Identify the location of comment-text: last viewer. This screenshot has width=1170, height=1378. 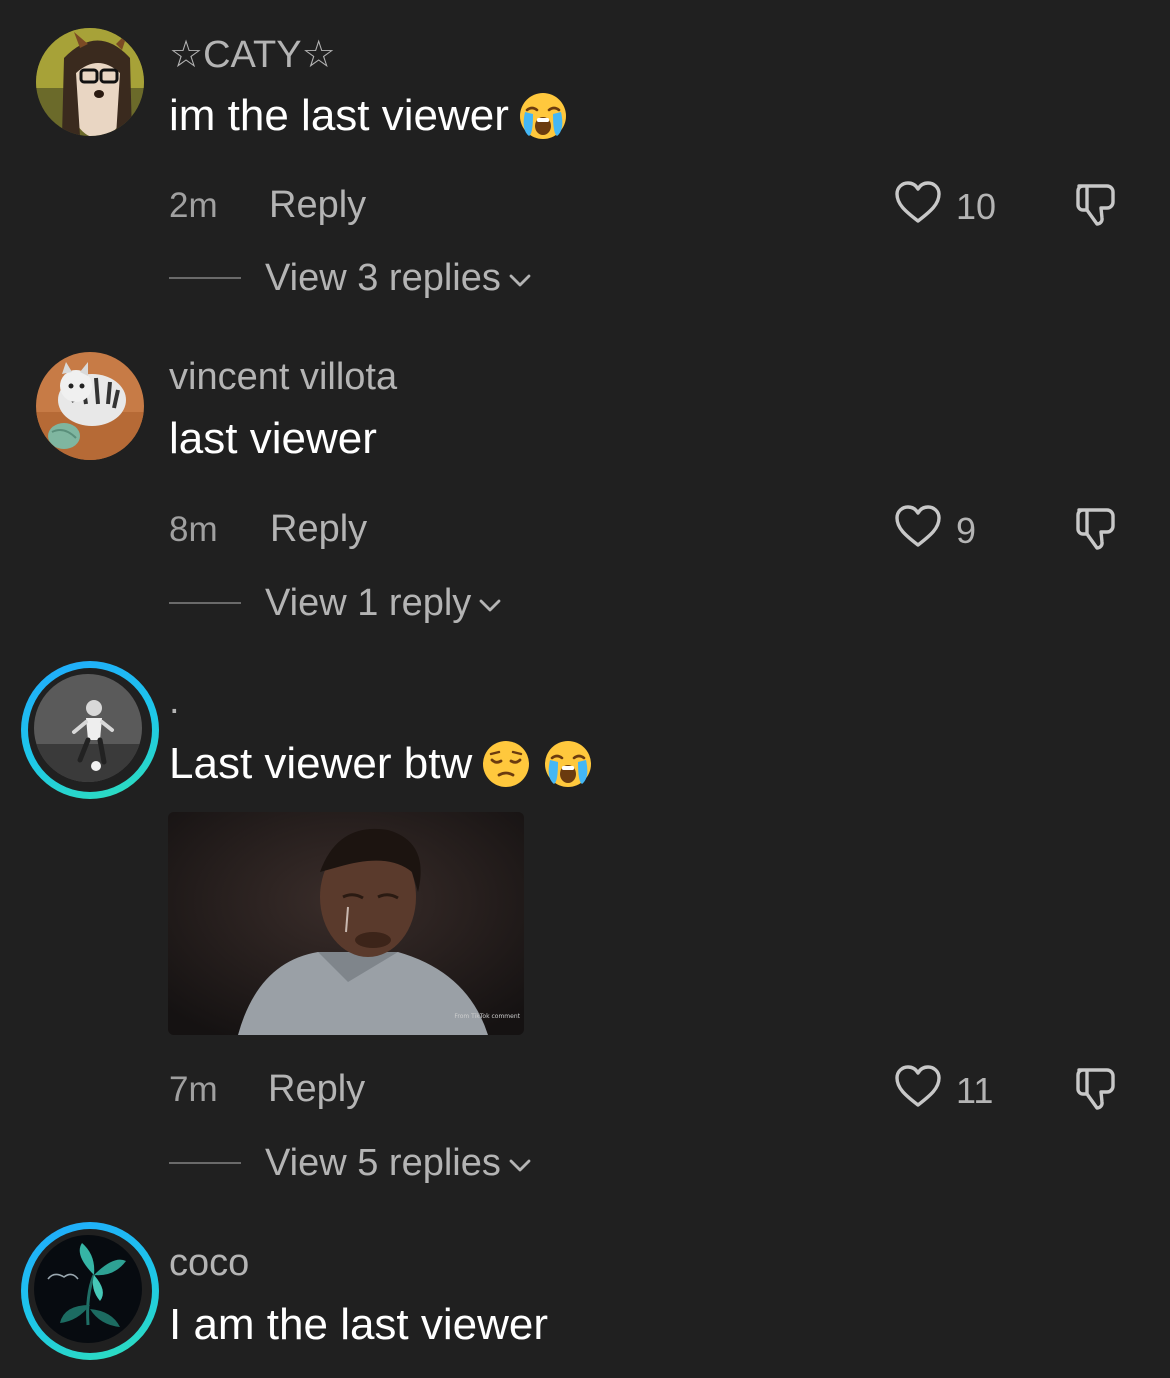
(273, 439).